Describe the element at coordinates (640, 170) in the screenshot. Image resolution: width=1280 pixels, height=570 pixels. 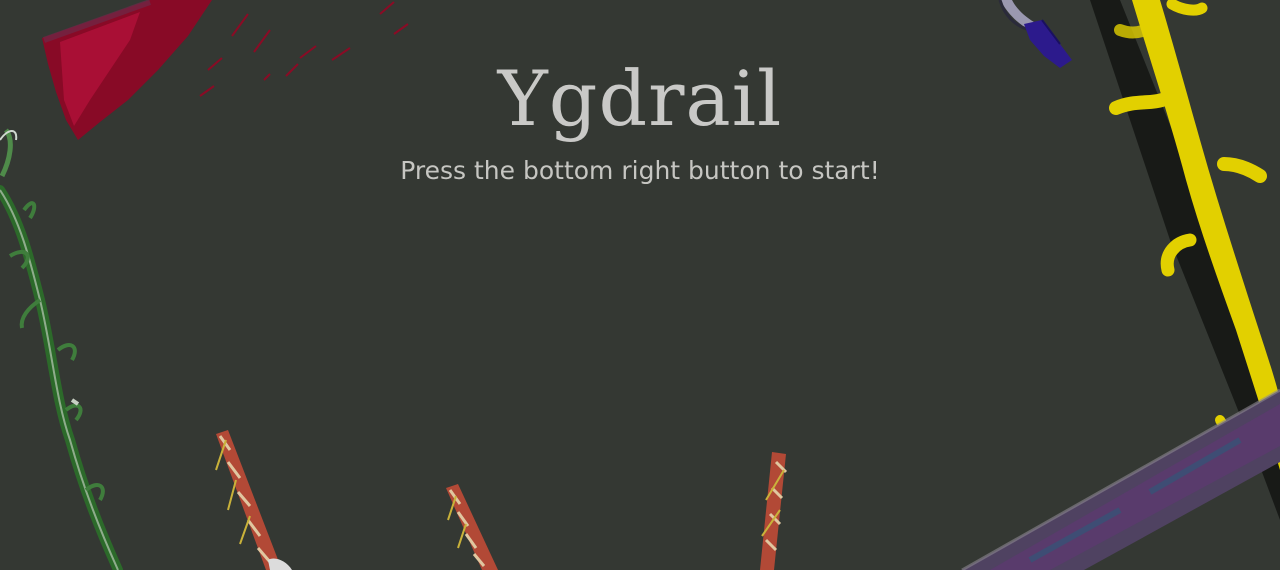
I see `start-instructions: Press the bottom right button to start!` at that location.